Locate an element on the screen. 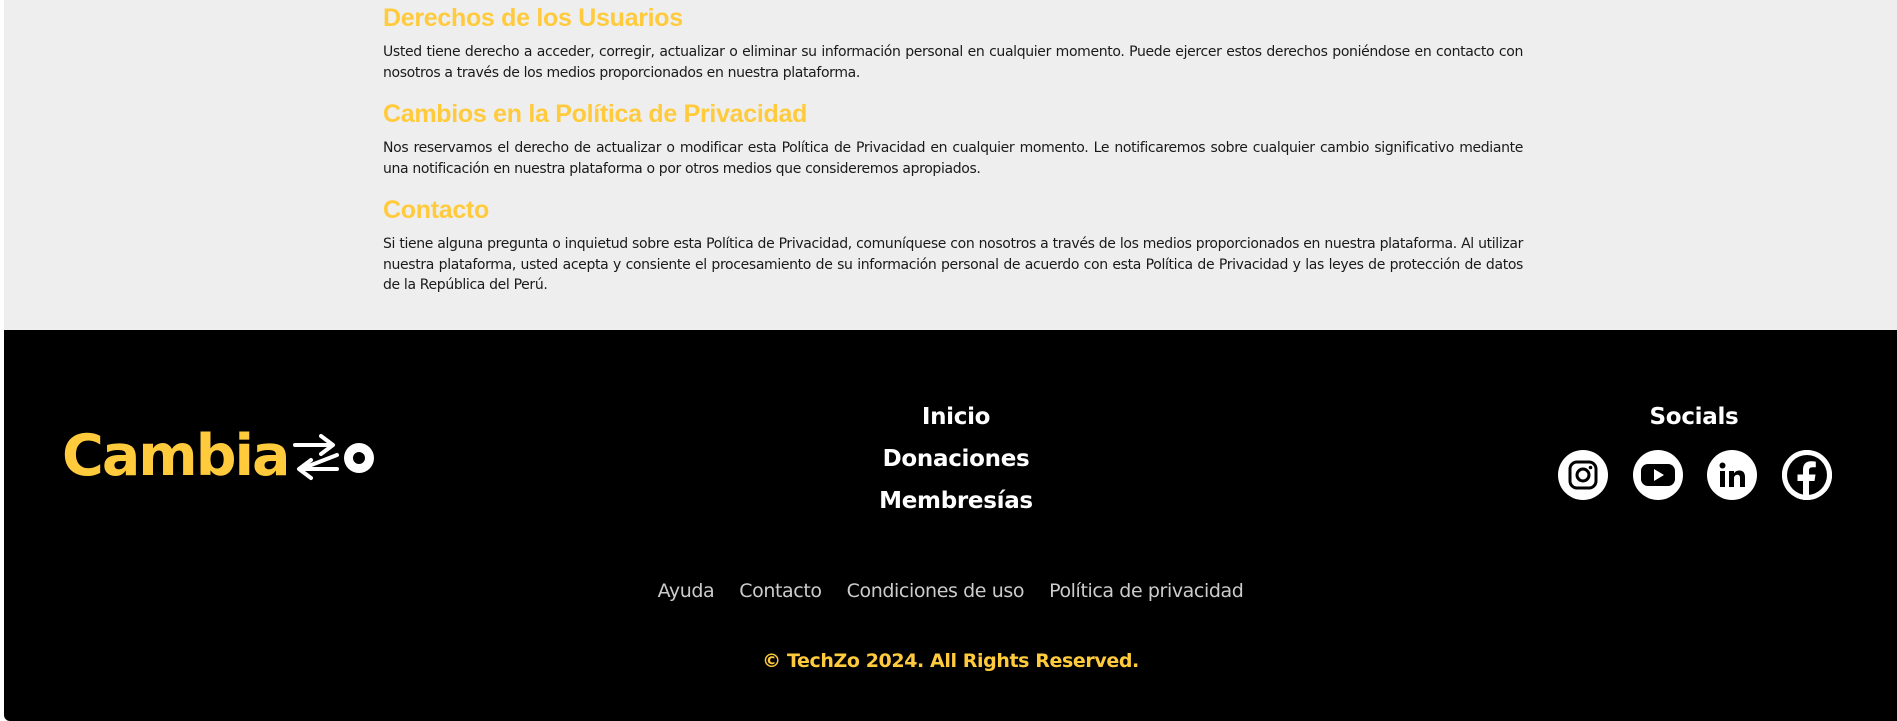 Image resolution: width=1897 pixels, height=721 pixels. nav-donaciones-link: Donaciones is located at coordinates (956, 459).